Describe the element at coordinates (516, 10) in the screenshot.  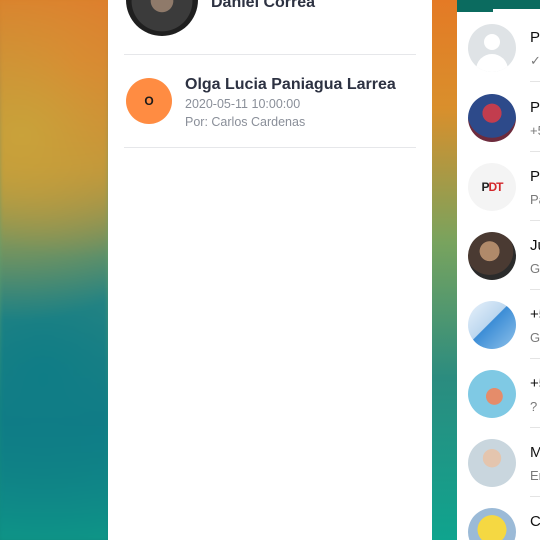
I see `active-tab-indicator` at that location.